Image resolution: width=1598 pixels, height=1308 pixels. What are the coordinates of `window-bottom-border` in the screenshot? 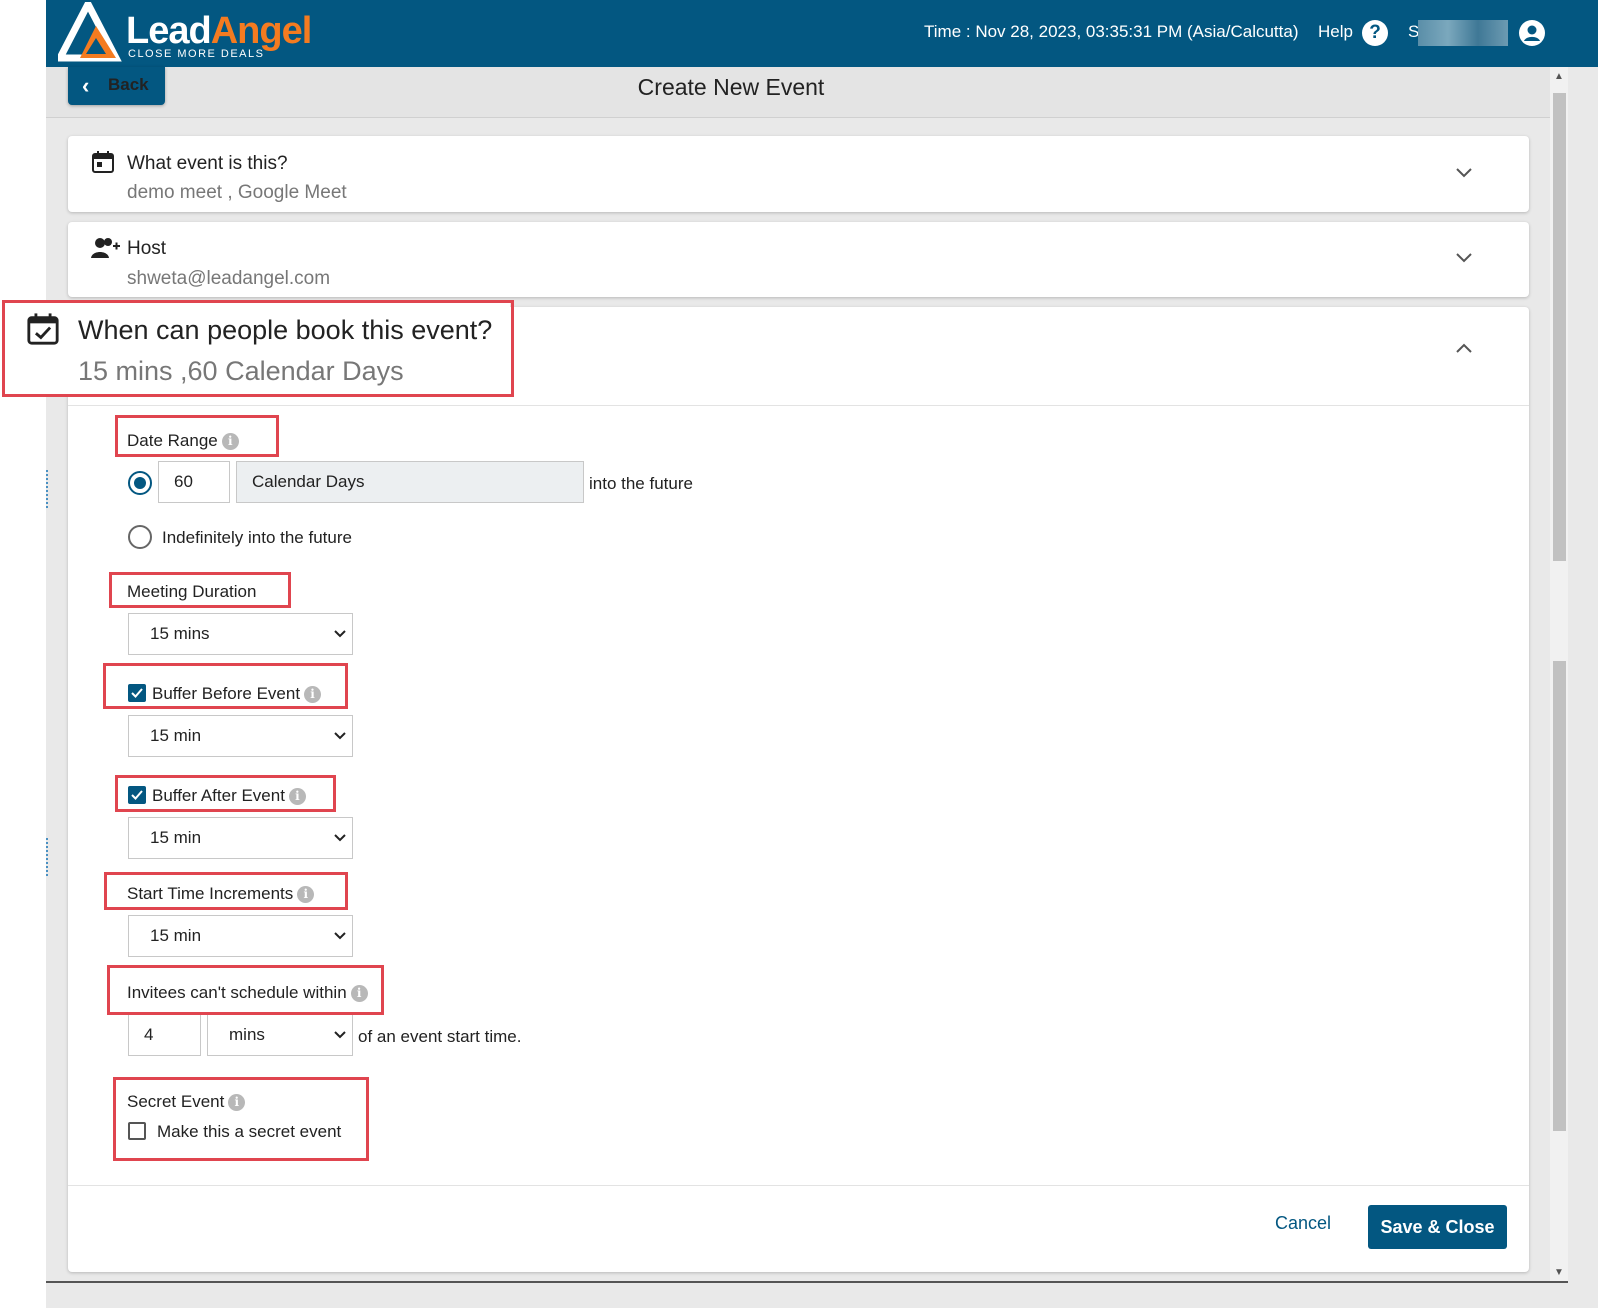 It's located at (807, 1282).